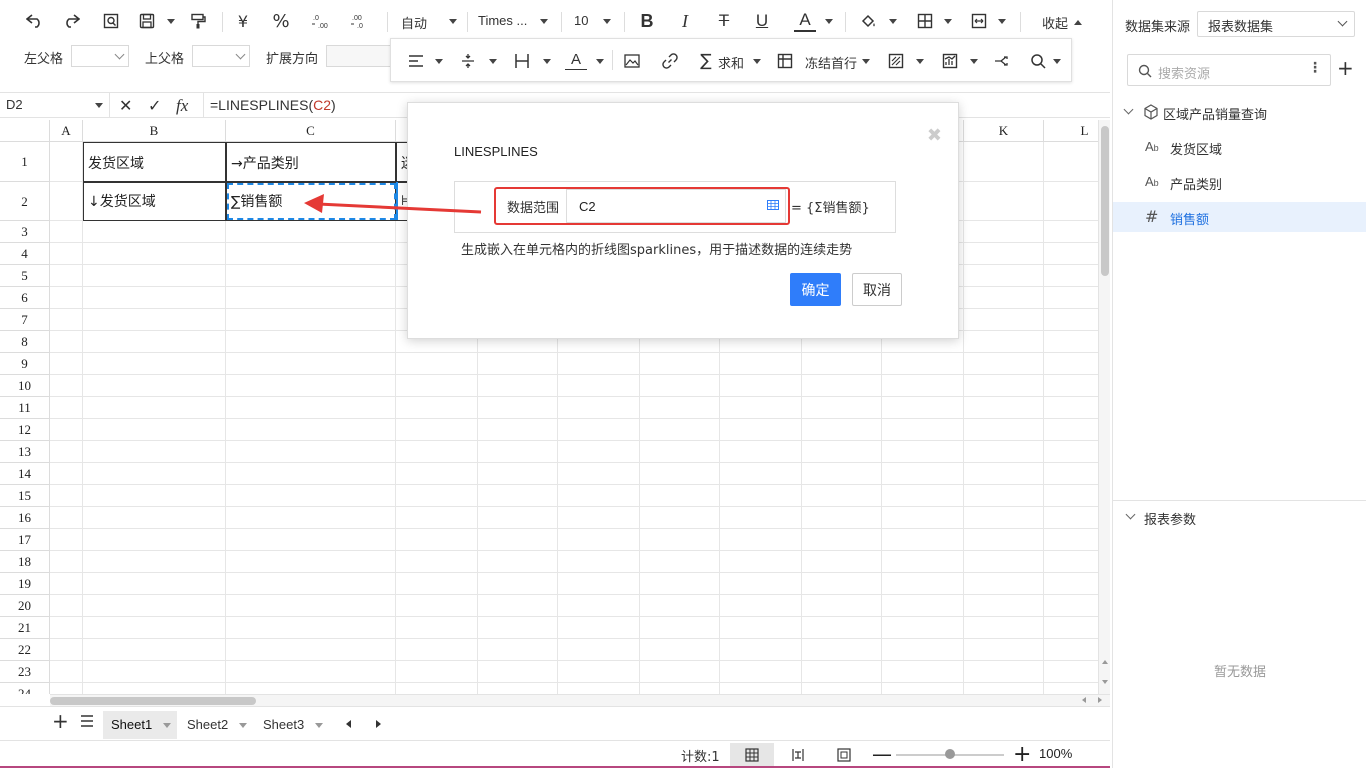  I want to click on cell-c1: →产品类别, so click(311, 162).